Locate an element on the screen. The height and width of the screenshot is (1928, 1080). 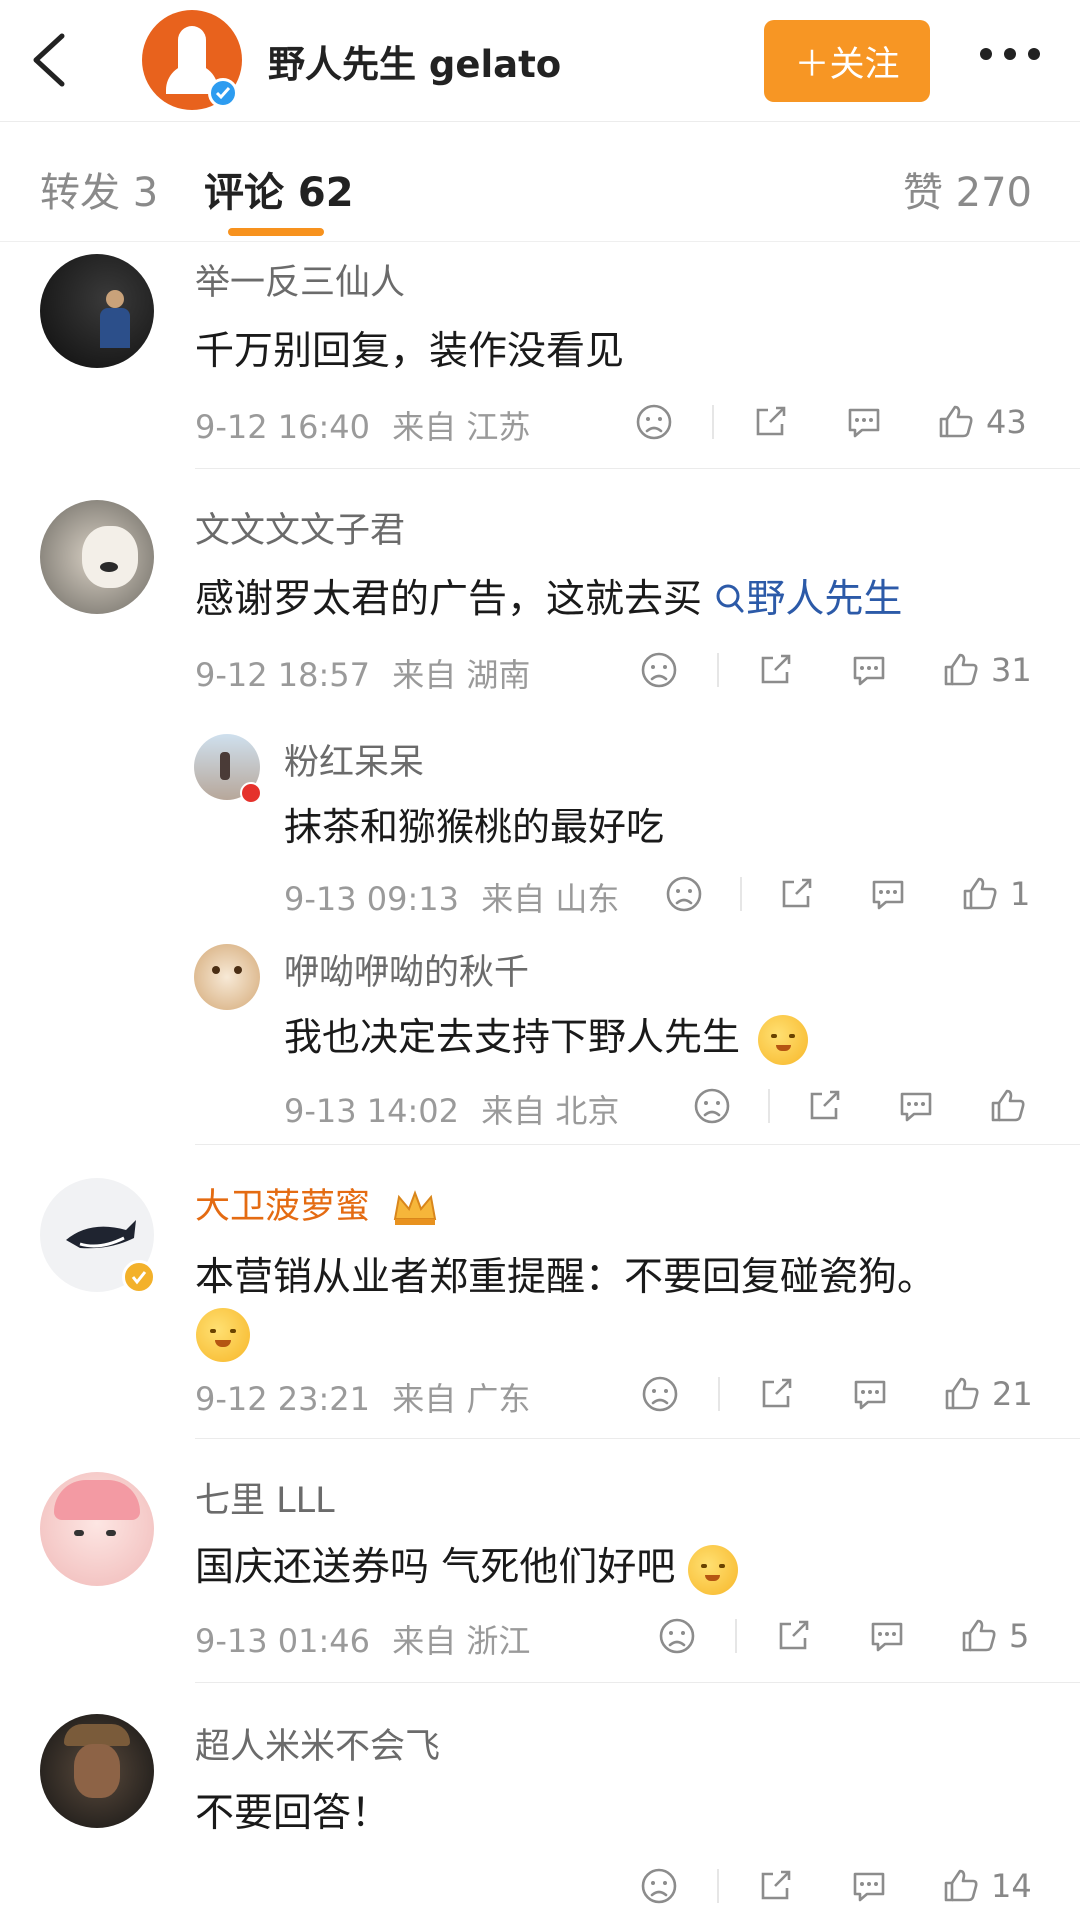
more-options-icon is located at coordinates (1010, 54).